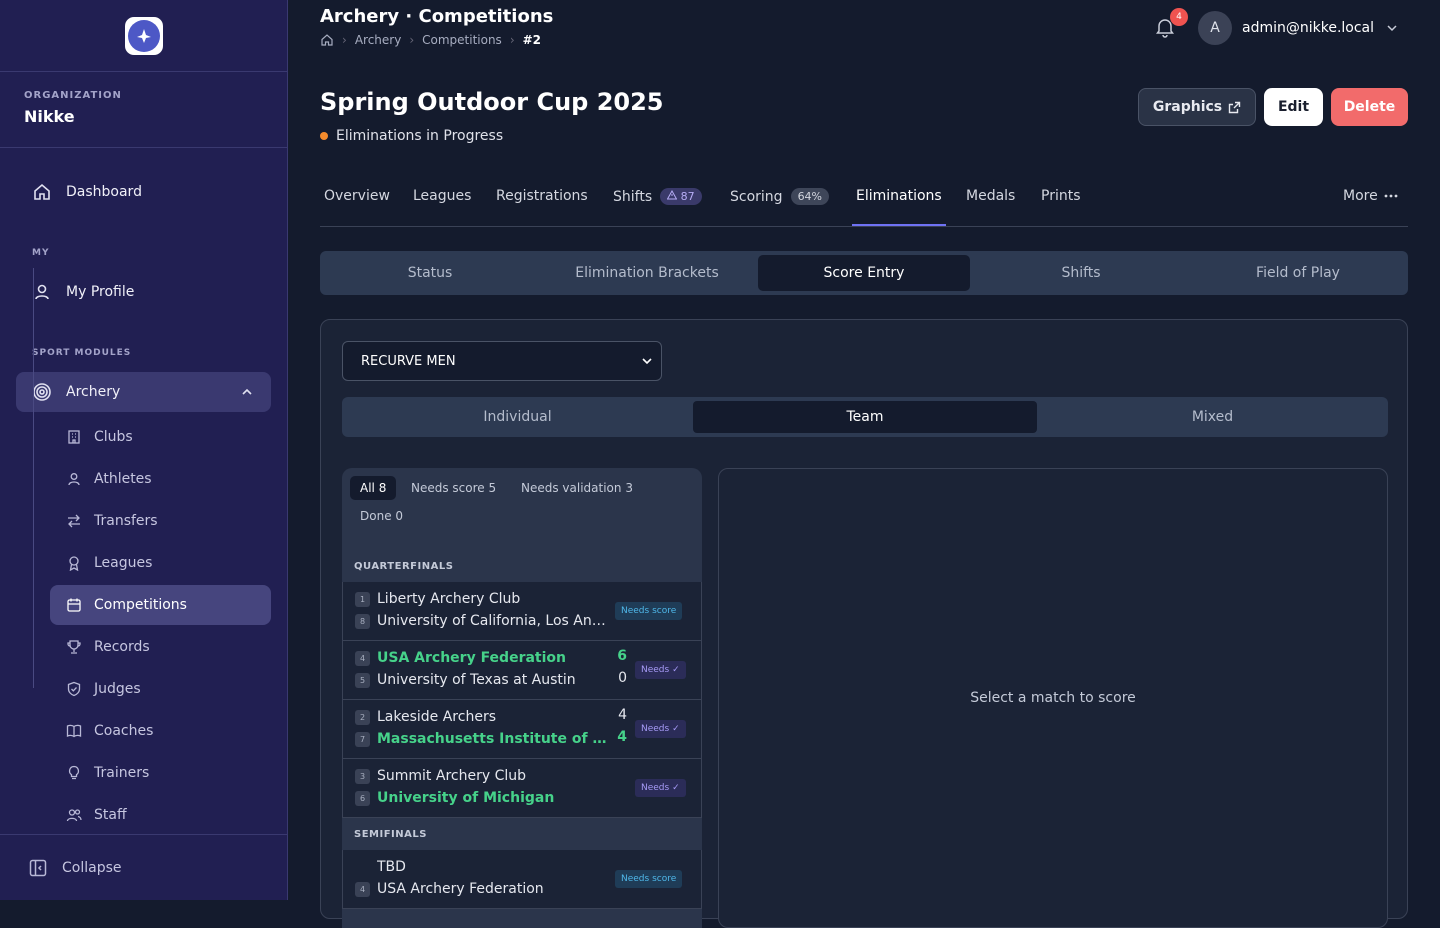 This screenshot has width=1440, height=928. Describe the element at coordinates (160, 479) in the screenshot. I see `sidebar-item-athletes: Athletes` at that location.